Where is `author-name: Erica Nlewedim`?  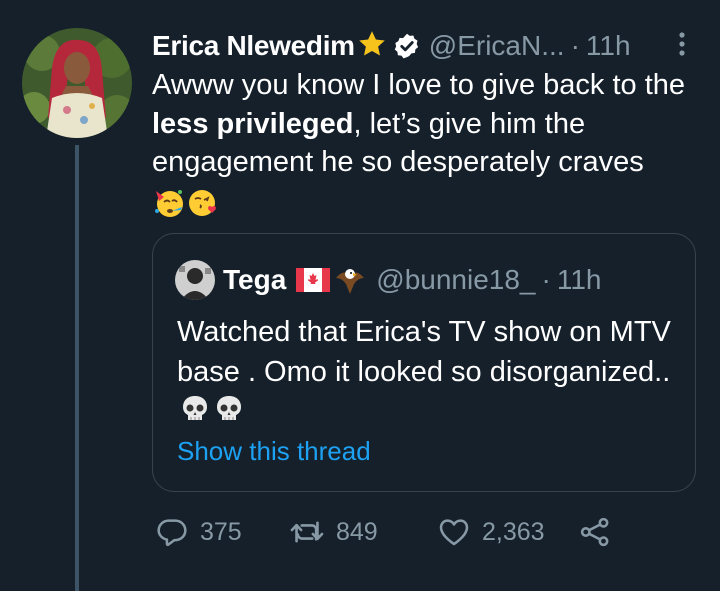 author-name: Erica Nlewedim is located at coordinates (253, 46).